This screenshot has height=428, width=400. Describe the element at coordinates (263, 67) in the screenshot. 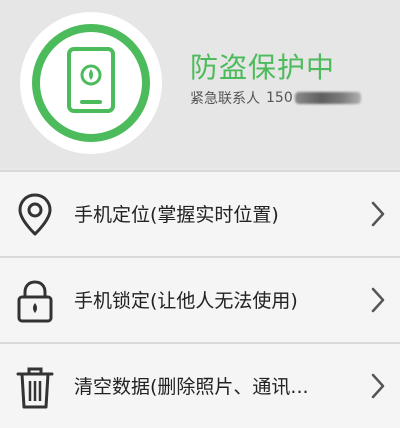

I see `protection-status-title: 防盗保护中` at that location.